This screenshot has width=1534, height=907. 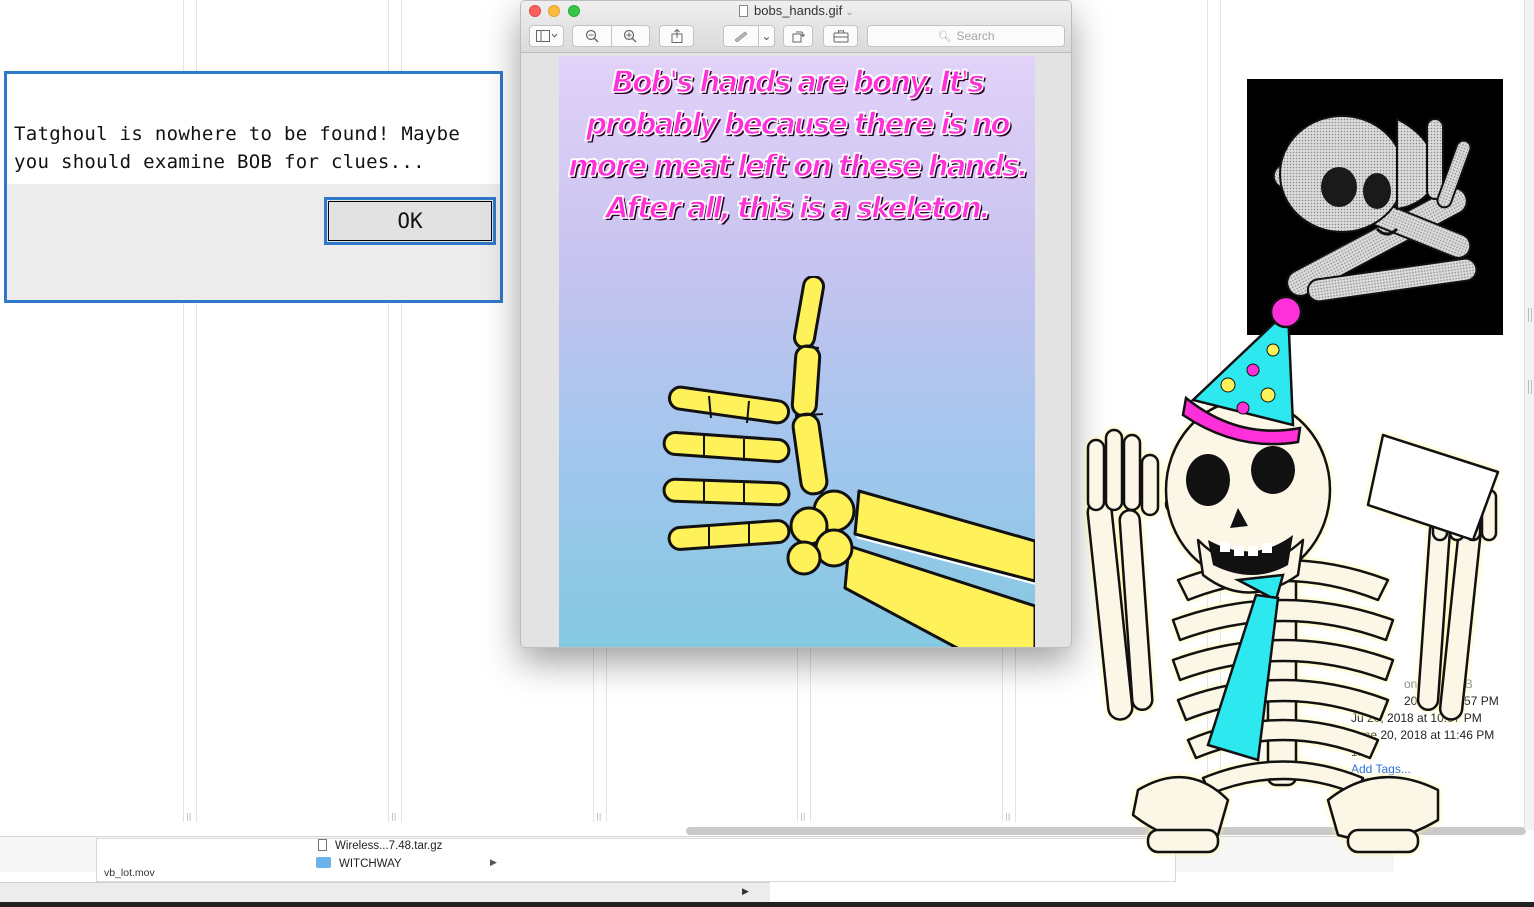 I want to click on preview-titlebar: bobs_hands.gif ⌄ ⌄ 🔍︎ Search, so click(x=796, y=27).